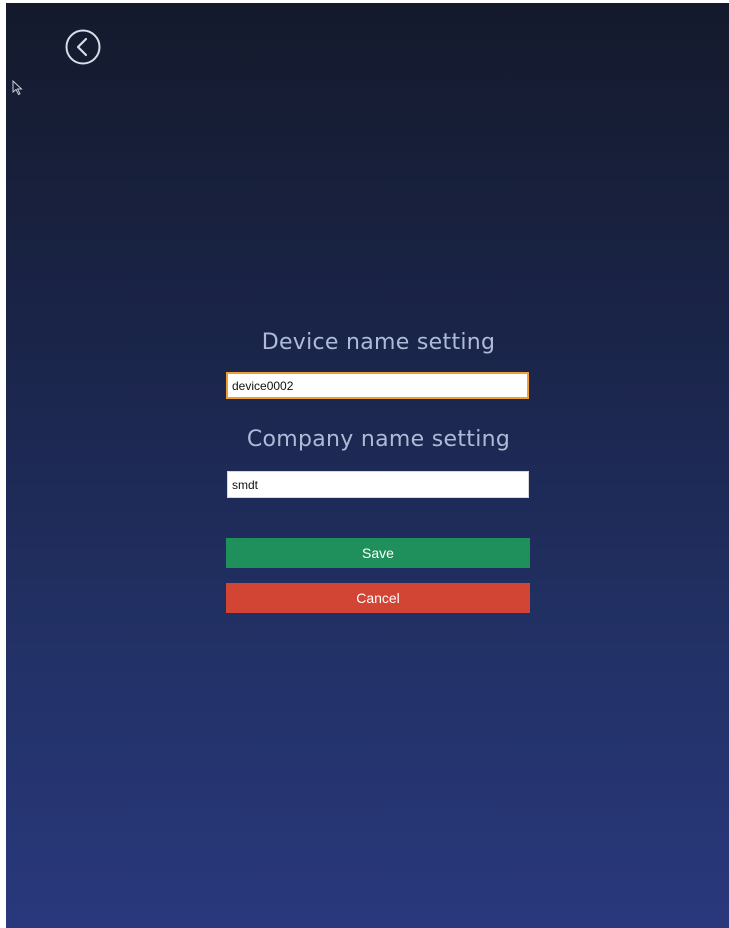  What do you see at coordinates (378, 484) in the screenshot?
I see `company-name-input` at bounding box center [378, 484].